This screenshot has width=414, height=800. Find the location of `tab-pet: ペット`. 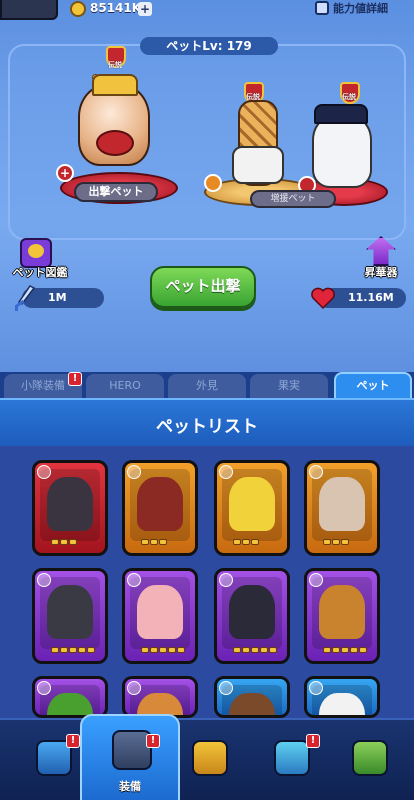

tab-pet: ペット is located at coordinates (373, 385).